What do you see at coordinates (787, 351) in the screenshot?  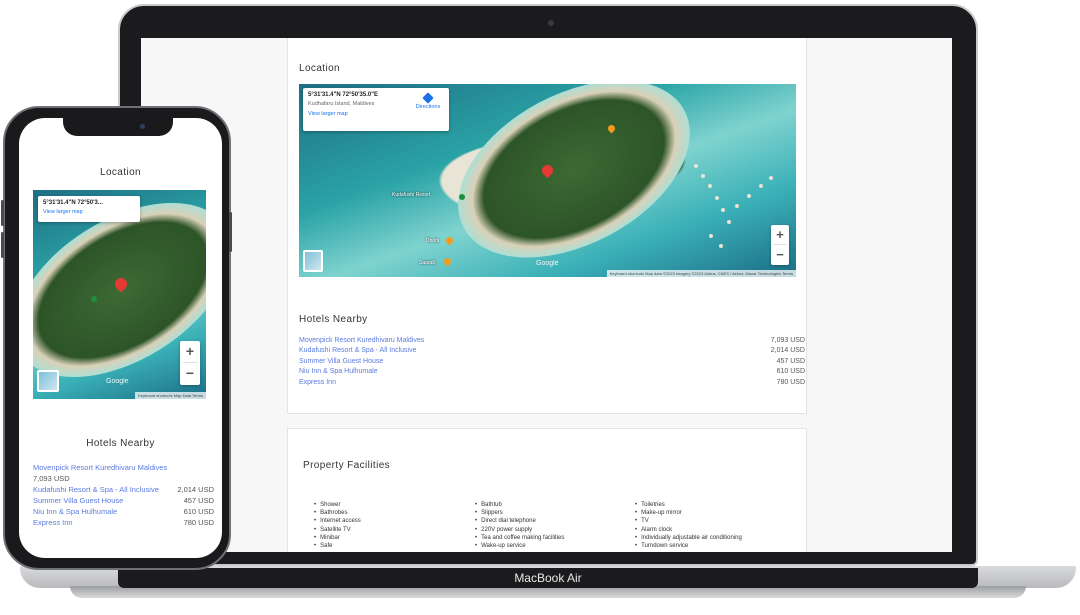 I see `hotel-price: 2,014 USD` at bounding box center [787, 351].